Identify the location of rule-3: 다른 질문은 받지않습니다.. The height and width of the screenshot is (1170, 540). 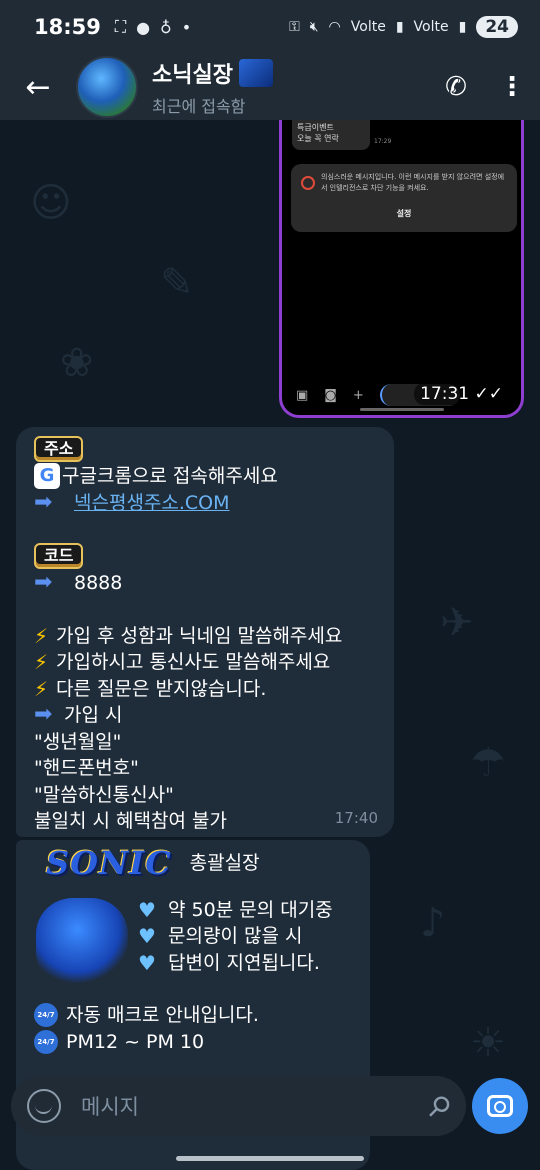
(161, 688).